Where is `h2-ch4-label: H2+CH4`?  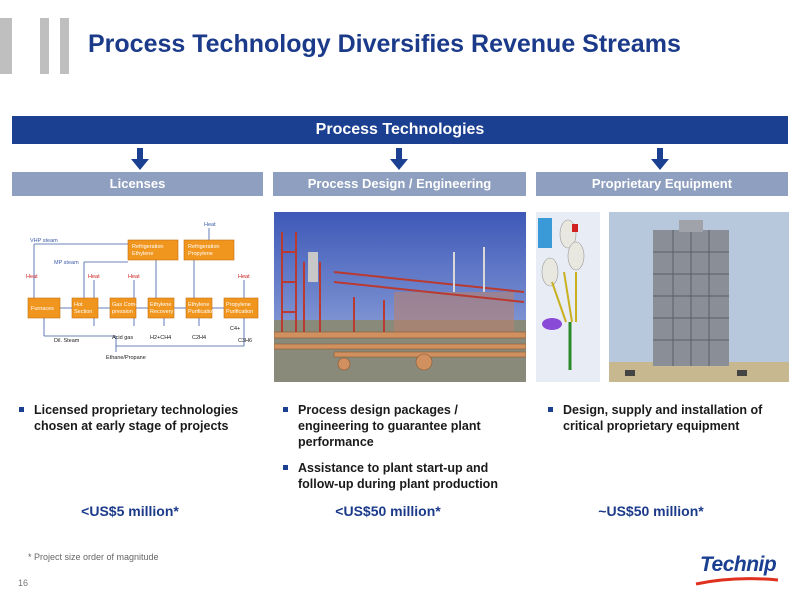
h2-ch4-label: H2+CH4 is located at coordinates (160, 338).